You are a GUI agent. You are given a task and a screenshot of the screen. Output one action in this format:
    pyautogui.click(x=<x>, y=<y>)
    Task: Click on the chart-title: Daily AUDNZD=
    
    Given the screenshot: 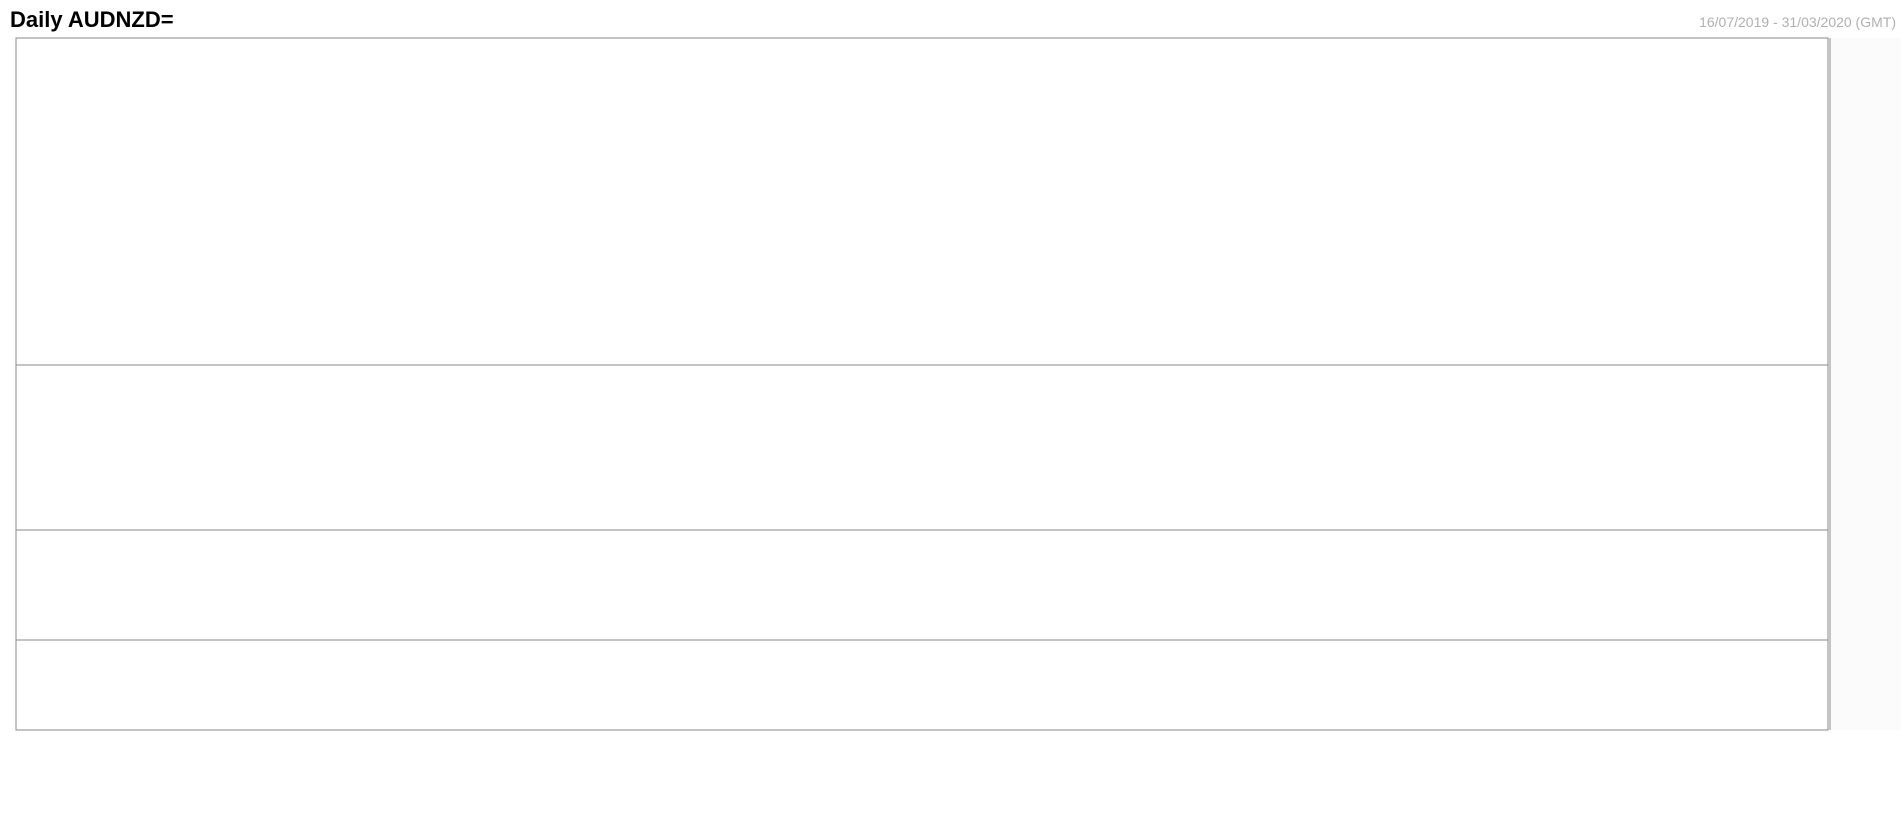 What is the action you would take?
    pyautogui.click(x=92, y=19)
    